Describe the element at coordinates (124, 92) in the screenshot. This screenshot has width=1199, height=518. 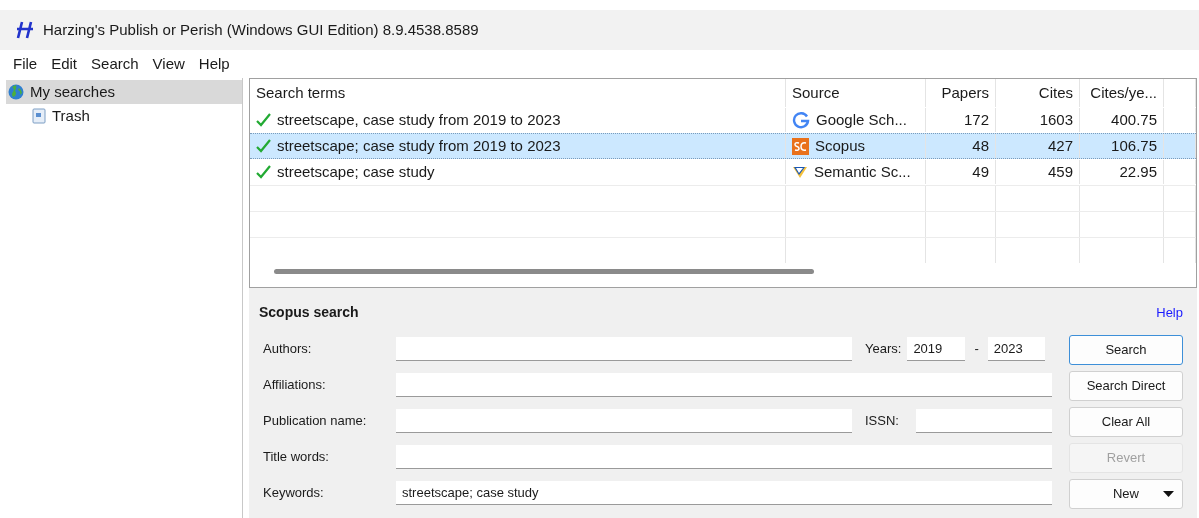
I see `tree-item: My searches` at that location.